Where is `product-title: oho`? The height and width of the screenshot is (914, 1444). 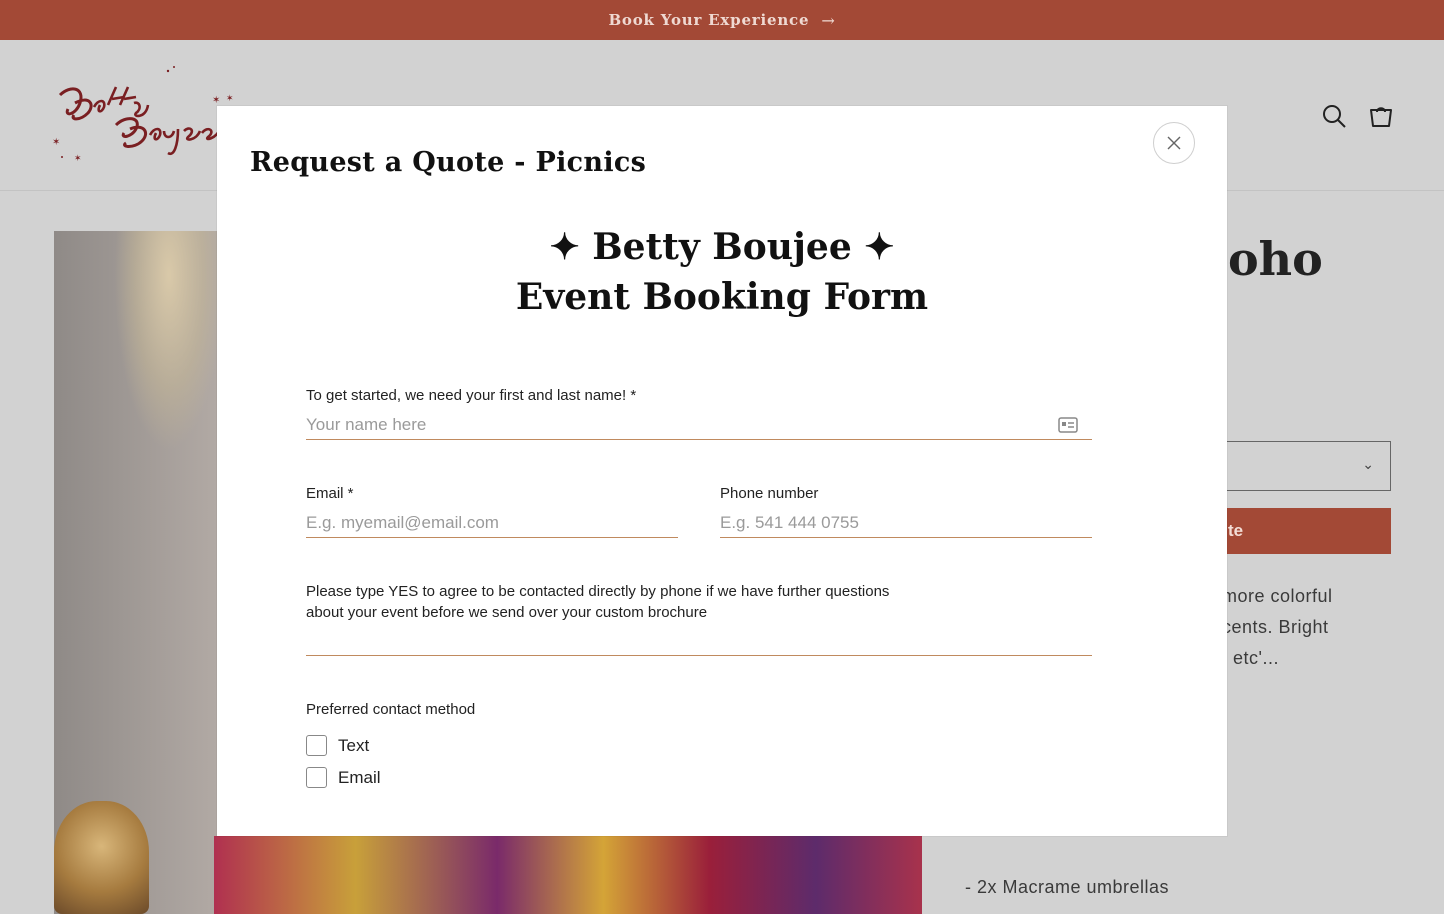
product-title: oho is located at coordinates (1275, 259).